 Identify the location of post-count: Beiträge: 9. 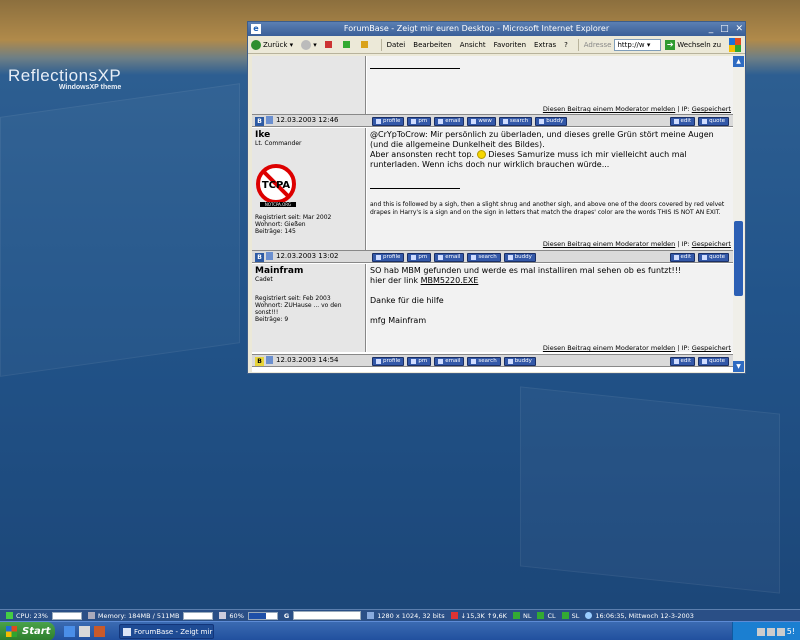
(272, 319).